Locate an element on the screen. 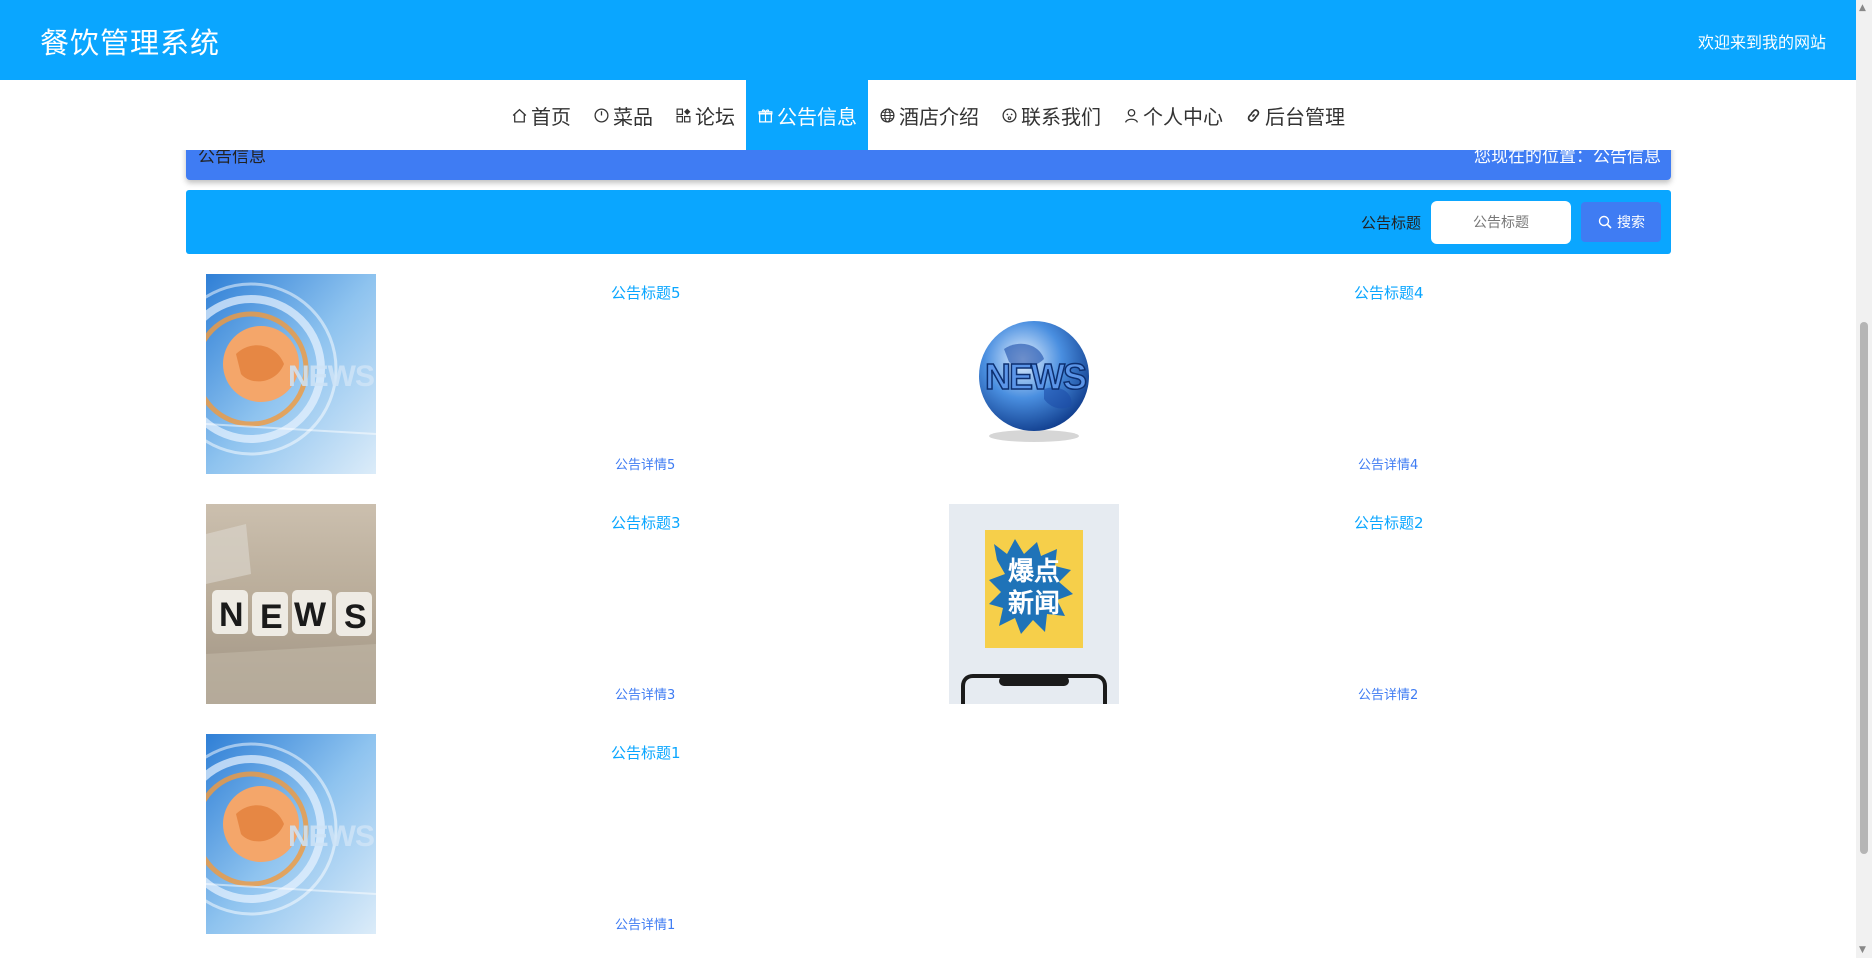  nav-item-label: 论坛 is located at coordinates (715, 116).